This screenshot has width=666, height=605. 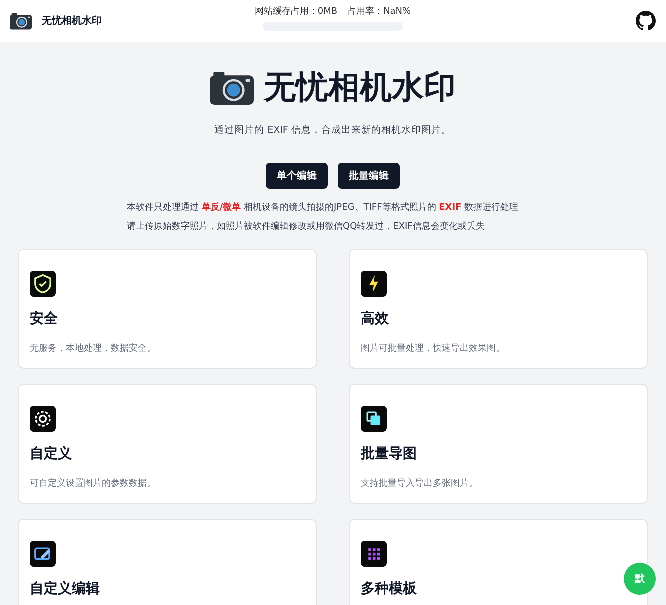 What do you see at coordinates (369, 176) in the screenshot?
I see `edit-mode-button: 批量编辑` at bounding box center [369, 176].